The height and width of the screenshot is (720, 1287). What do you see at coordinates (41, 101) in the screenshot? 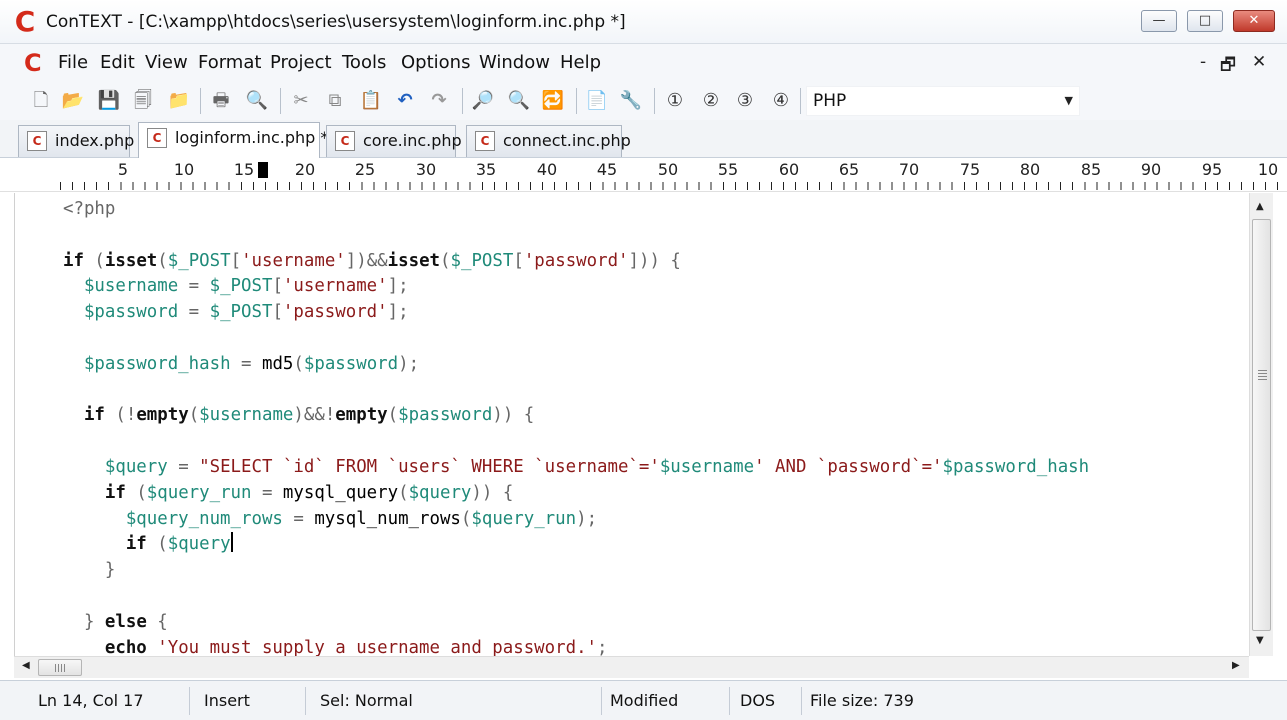
I see `new-file-icon: 🗋` at bounding box center [41, 101].